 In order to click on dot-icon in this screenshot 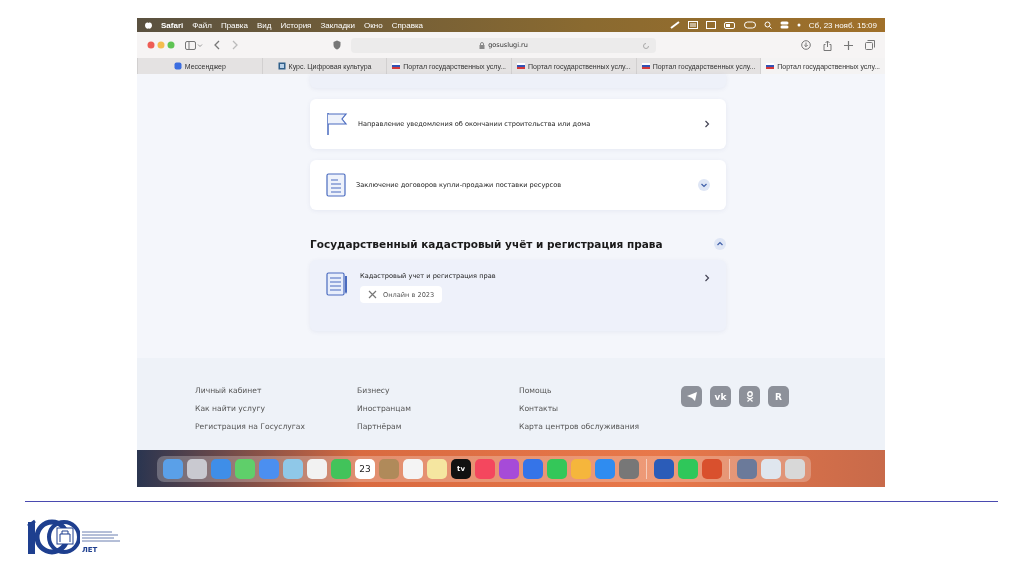, I will do `click(798, 25)`.